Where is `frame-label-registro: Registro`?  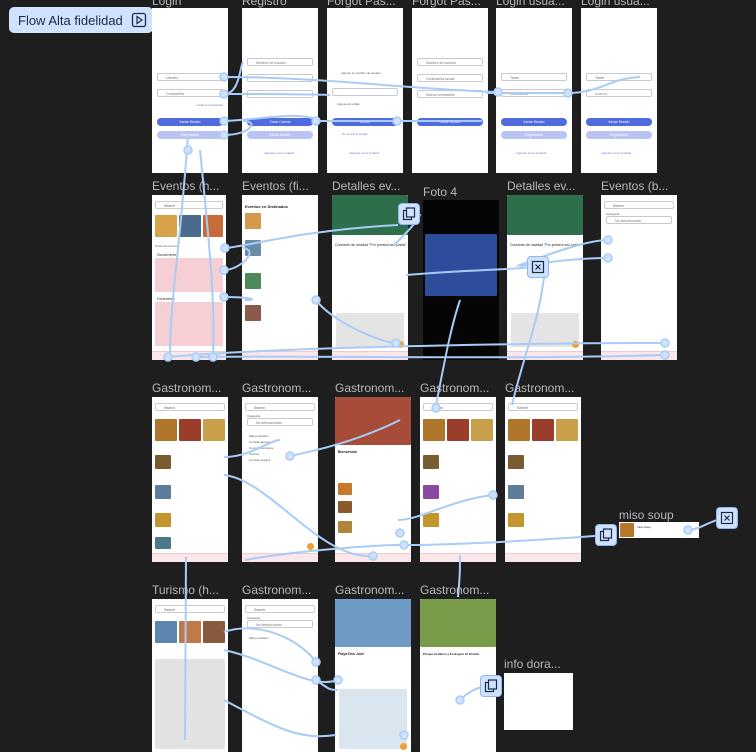
frame-label-registro: Registro is located at coordinates (278, 4).